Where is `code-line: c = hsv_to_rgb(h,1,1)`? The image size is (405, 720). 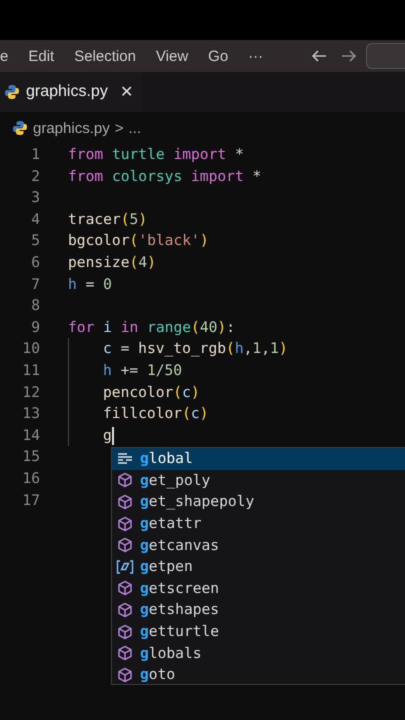
code-line: c = hsv_to_rgb(h,1,1) is located at coordinates (195, 349).